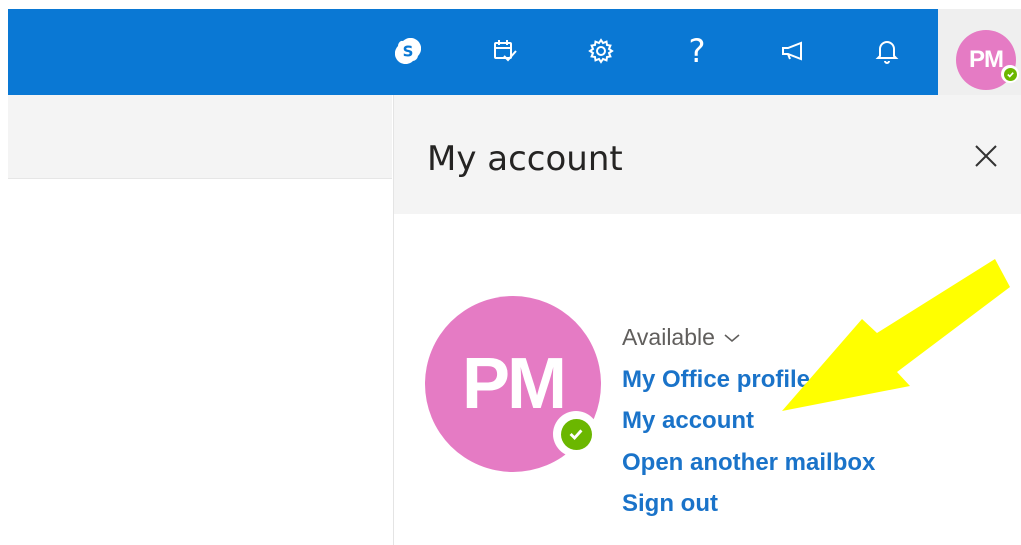  I want to click on annotation-arrow-icon, so click(896, 335).